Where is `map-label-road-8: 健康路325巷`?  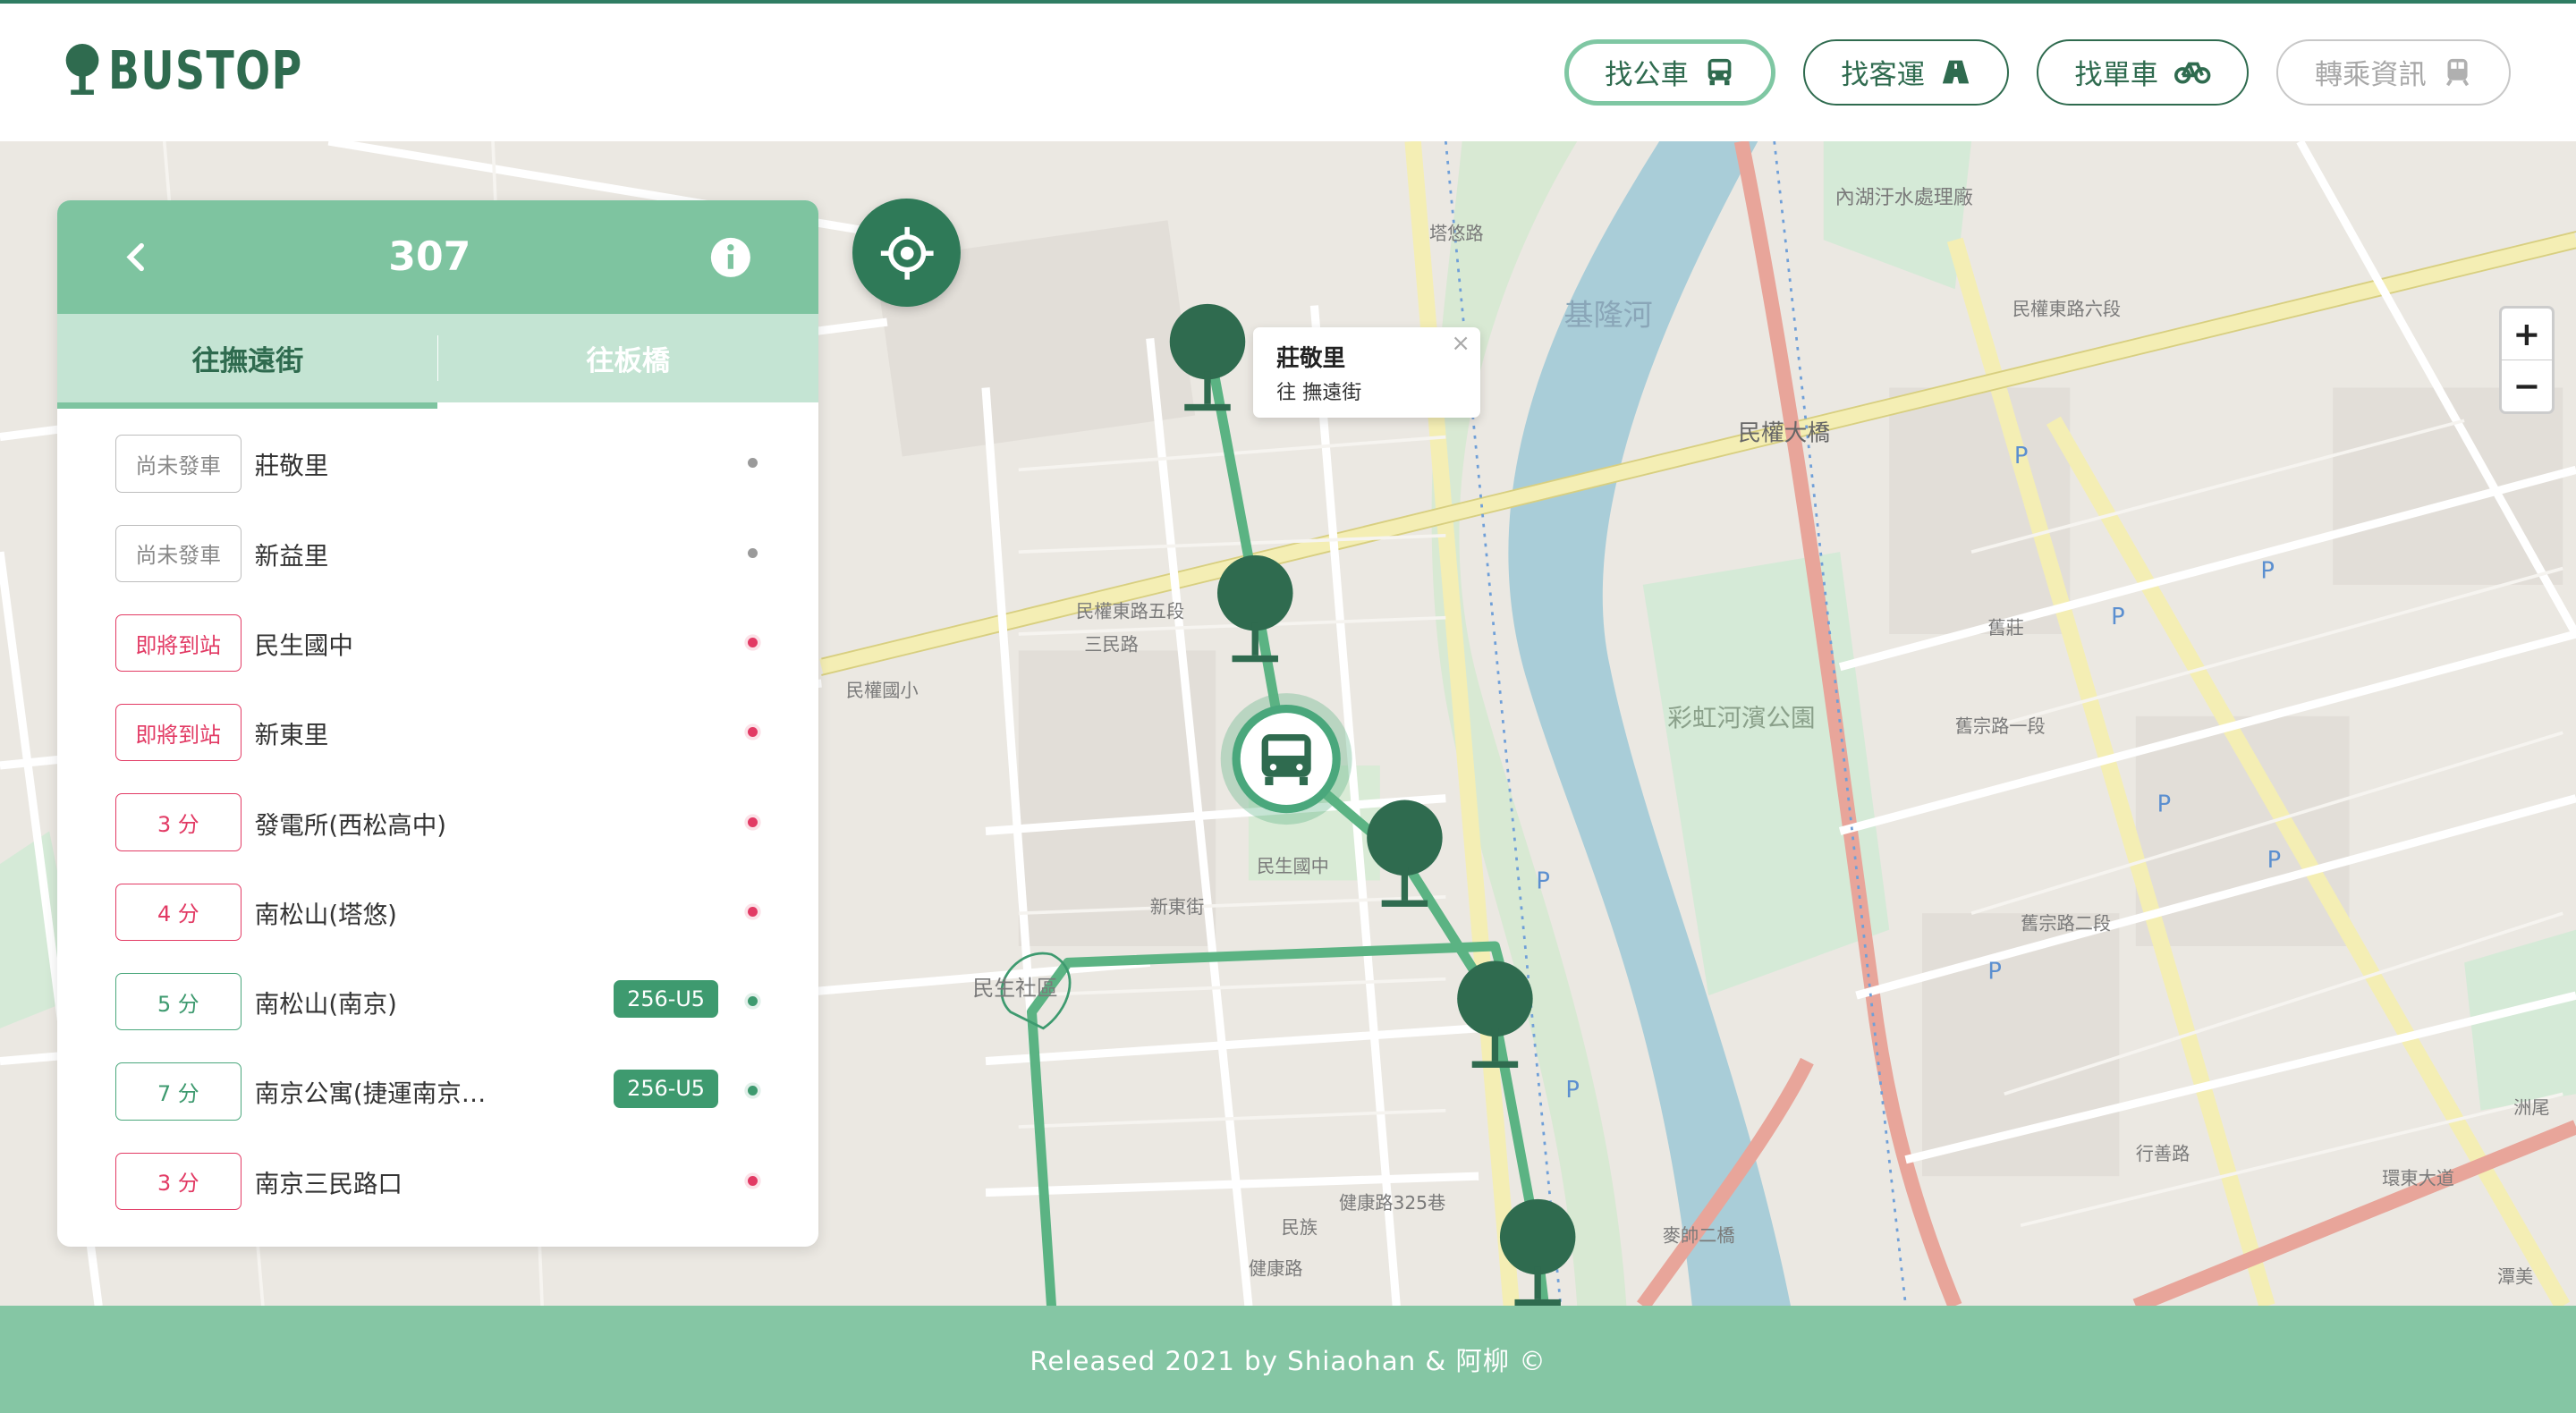 map-label-road-8: 健康路325巷 is located at coordinates (1392, 1203).